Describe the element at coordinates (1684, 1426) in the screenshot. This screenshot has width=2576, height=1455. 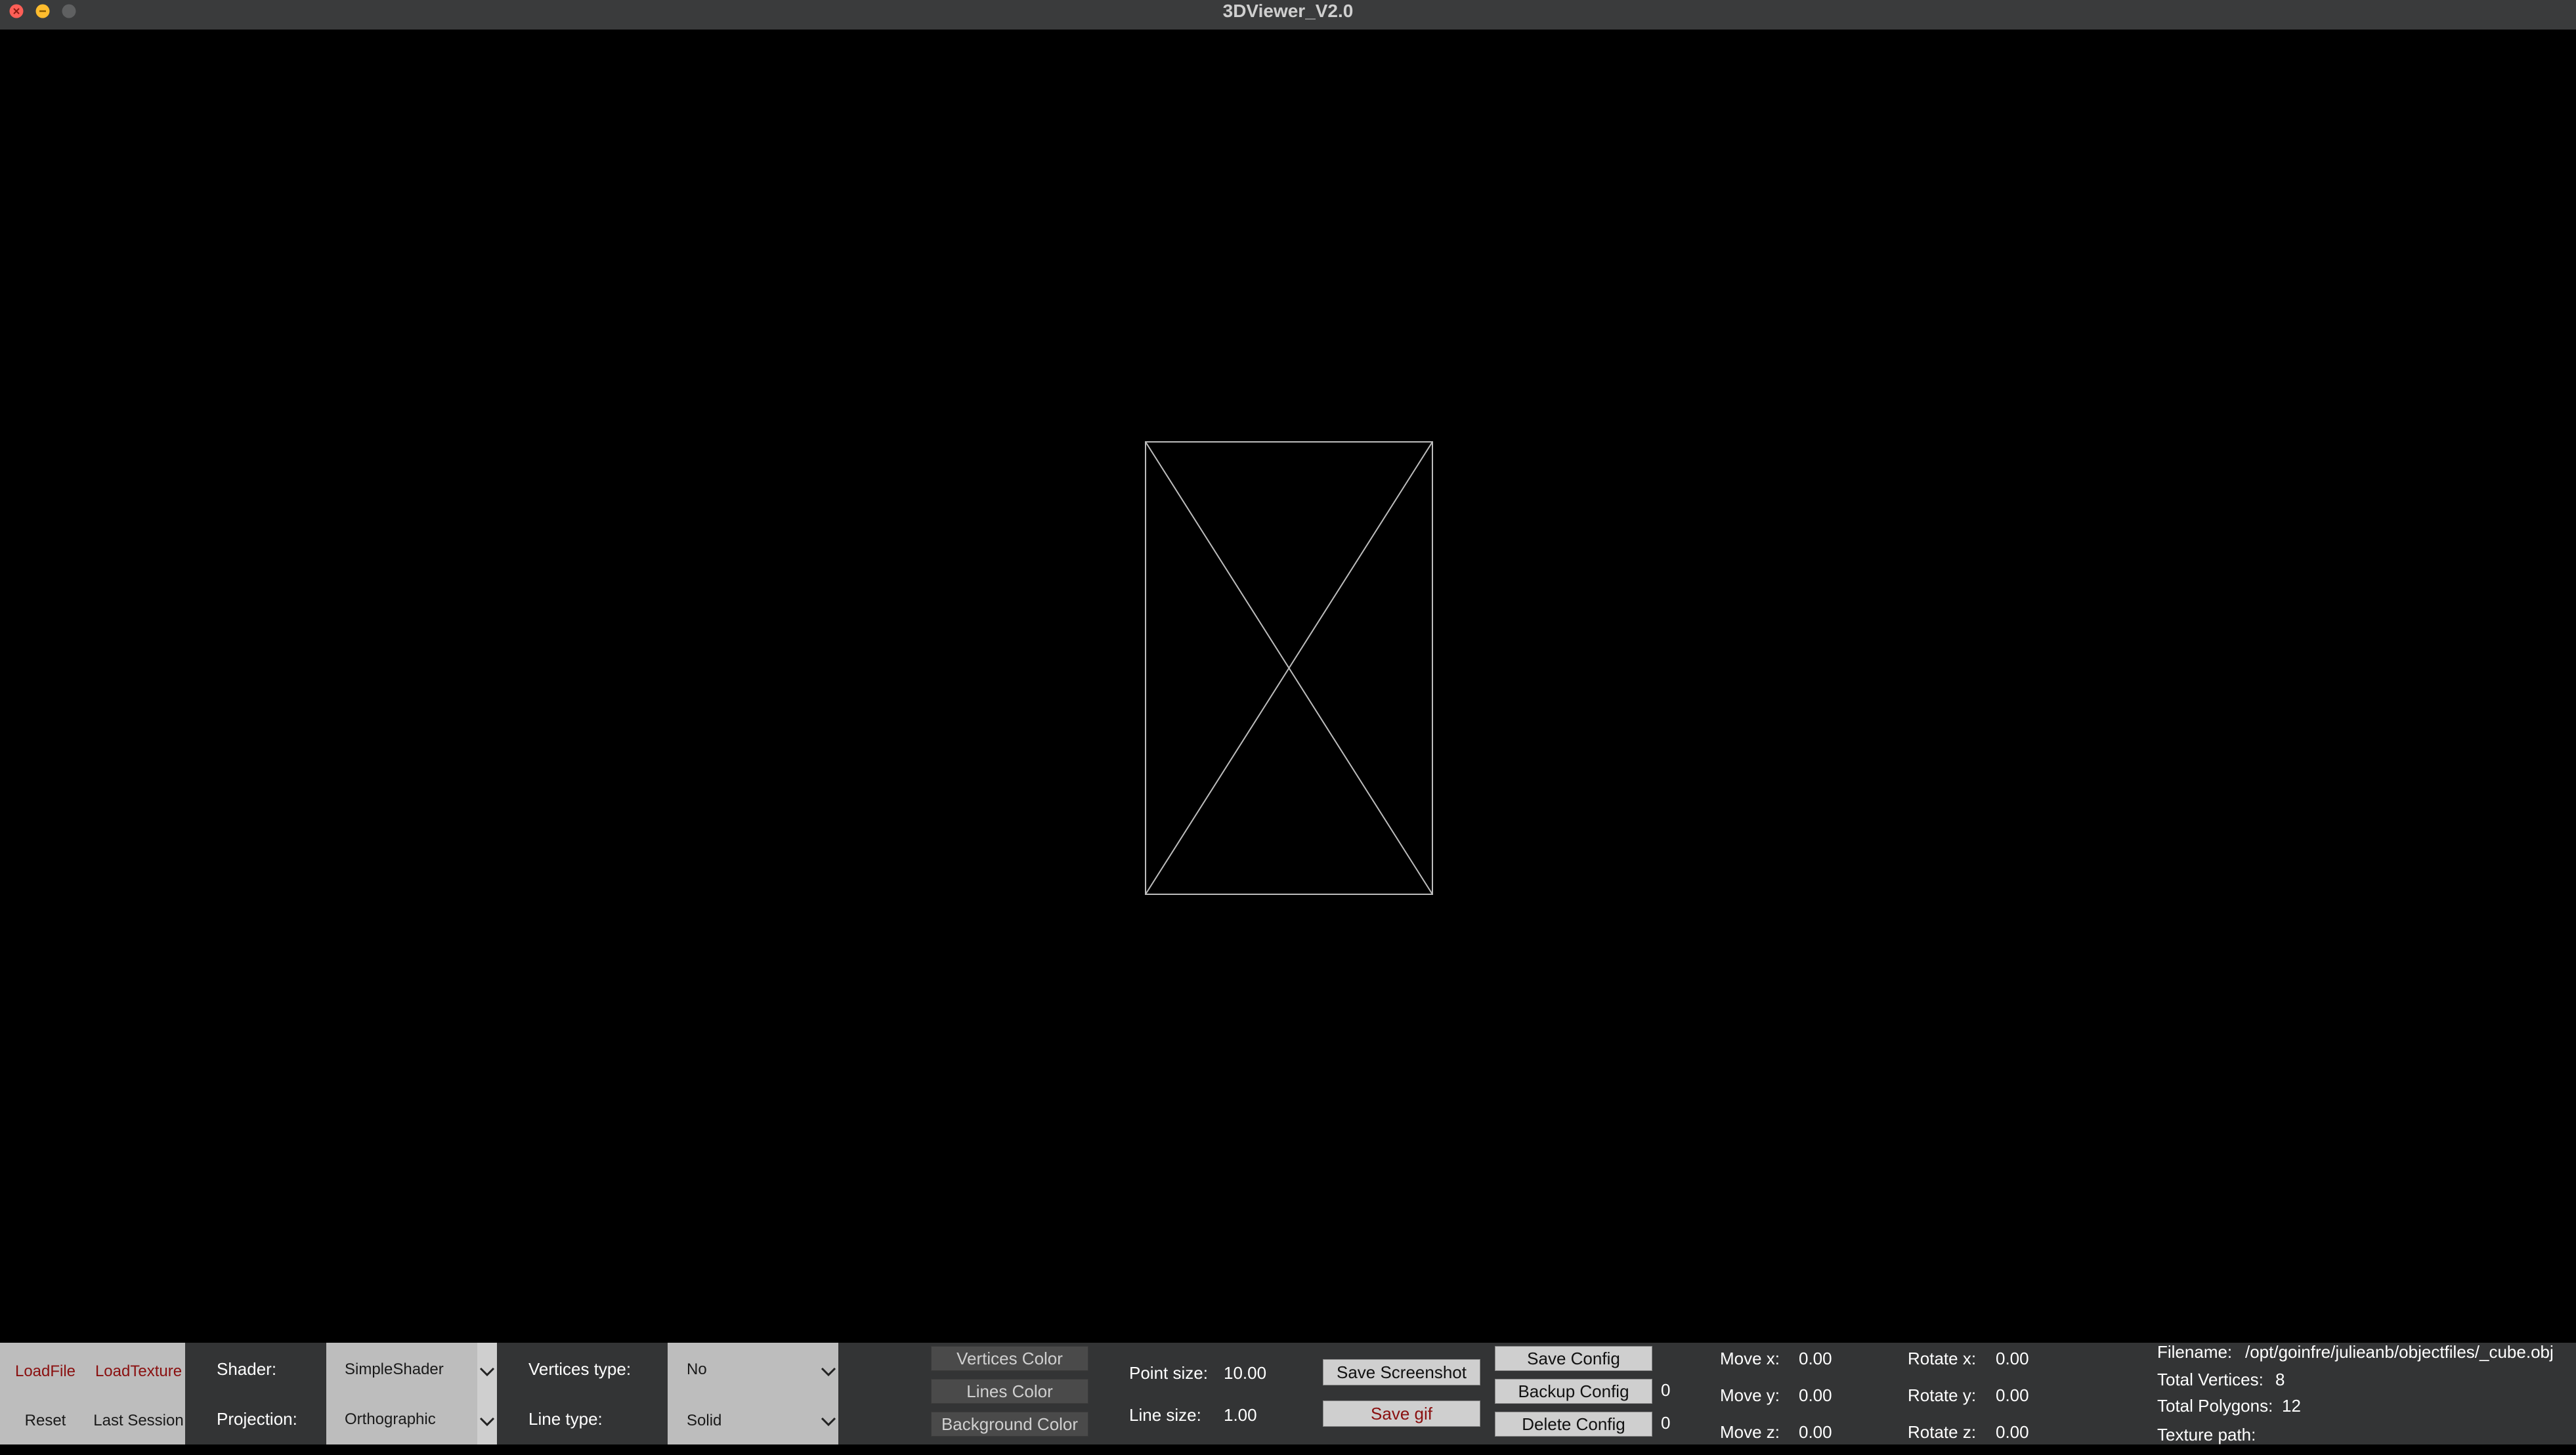
I see `delete-config-stepper` at that location.